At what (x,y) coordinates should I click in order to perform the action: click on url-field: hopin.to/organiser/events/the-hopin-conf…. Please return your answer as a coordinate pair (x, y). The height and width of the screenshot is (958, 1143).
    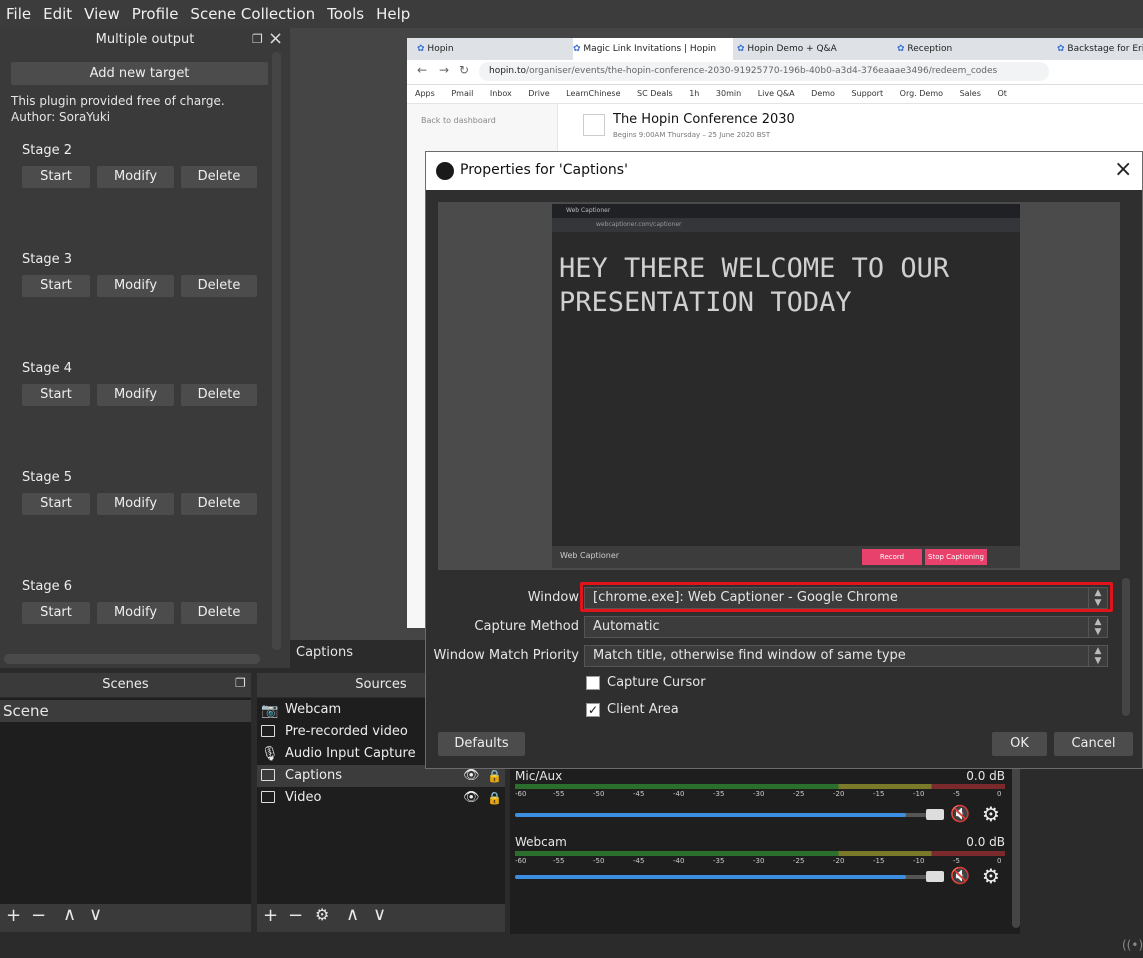
    Looking at the image, I should click on (764, 71).